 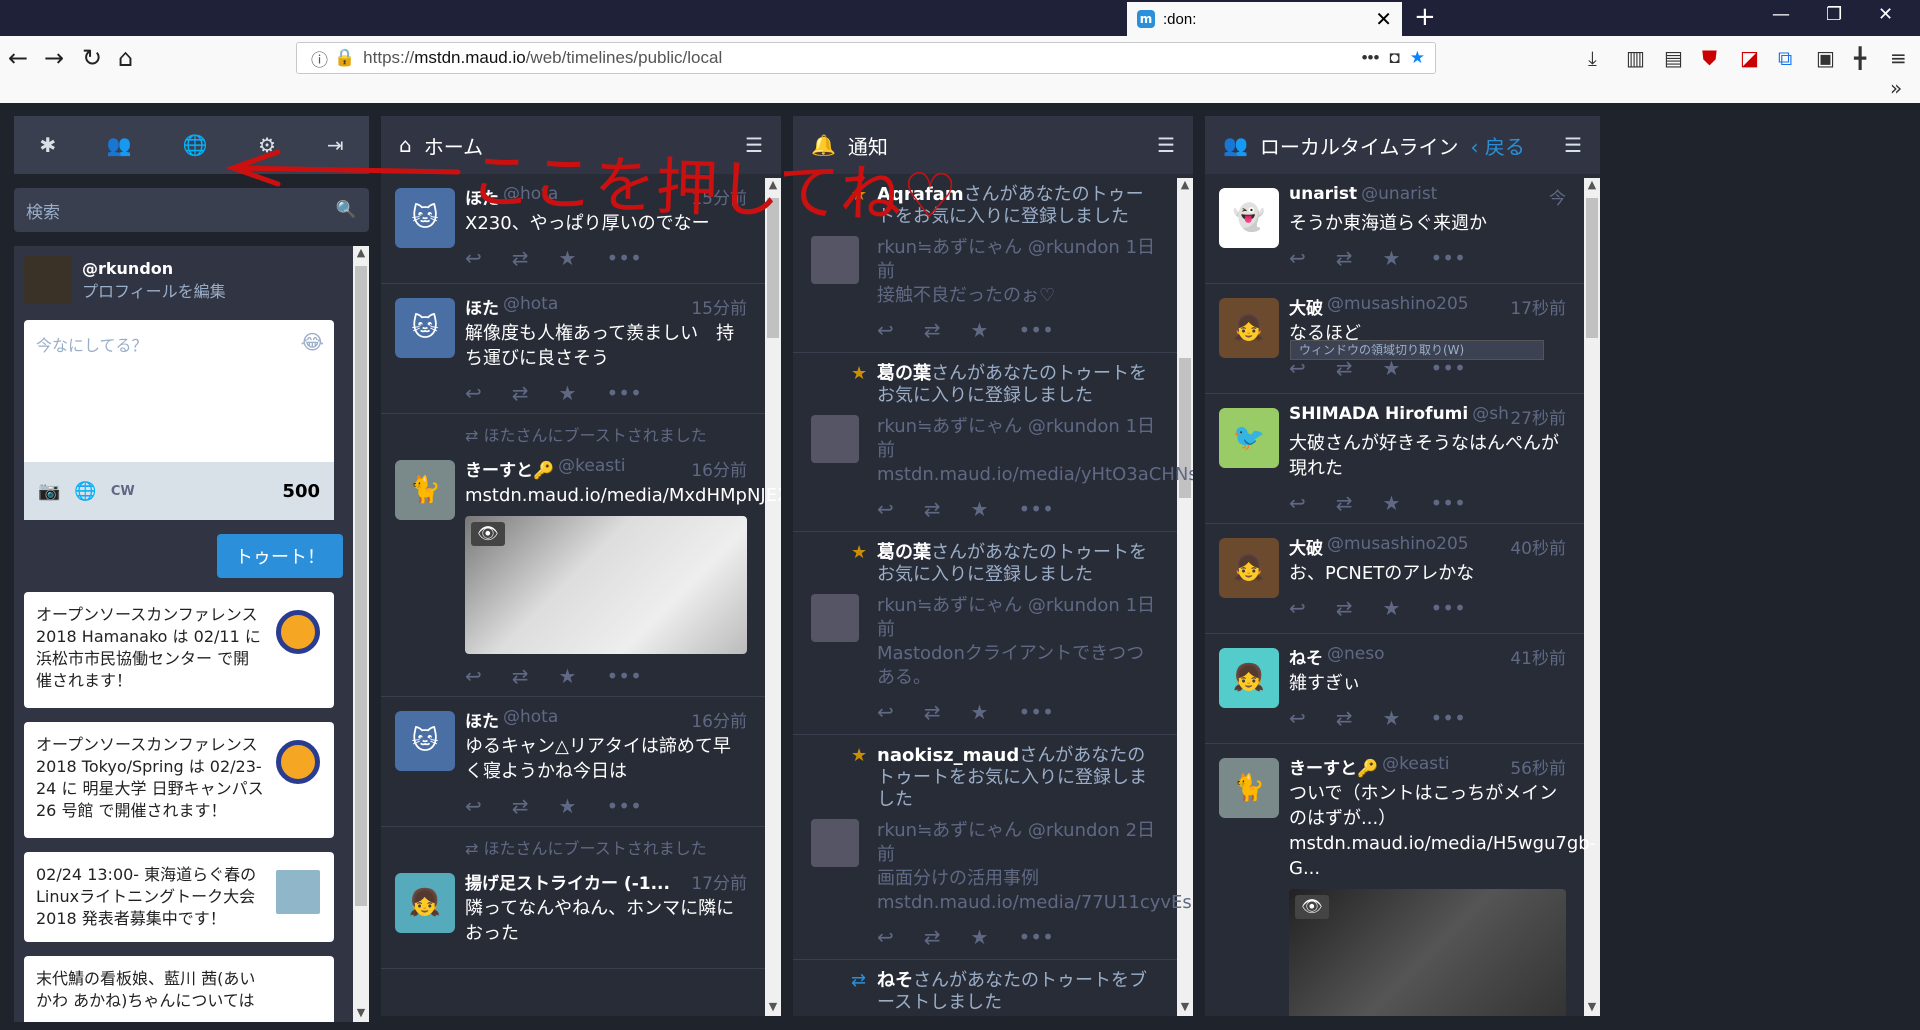 What do you see at coordinates (1425, 17) in the screenshot?
I see `new-tab-icon: +` at bounding box center [1425, 17].